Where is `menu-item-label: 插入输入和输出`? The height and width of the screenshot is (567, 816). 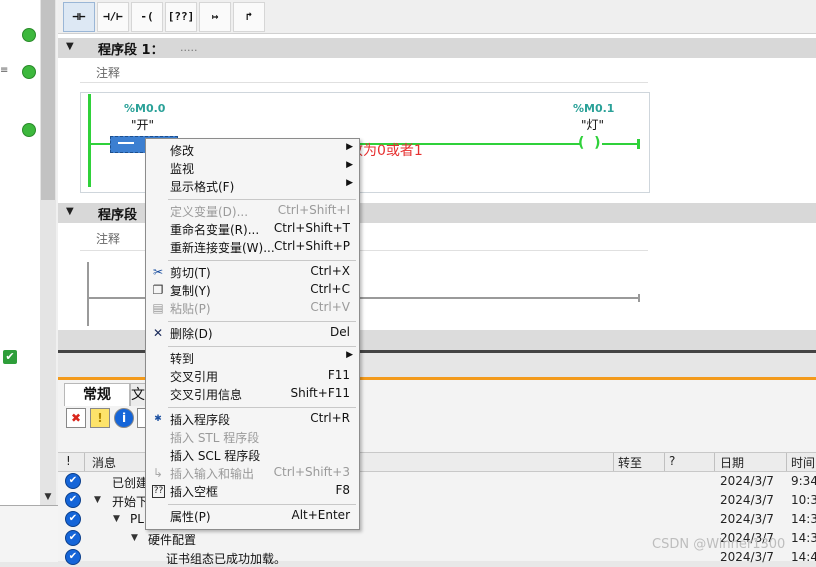
menu-item-label: 插入输入和输出 is located at coordinates (212, 474).